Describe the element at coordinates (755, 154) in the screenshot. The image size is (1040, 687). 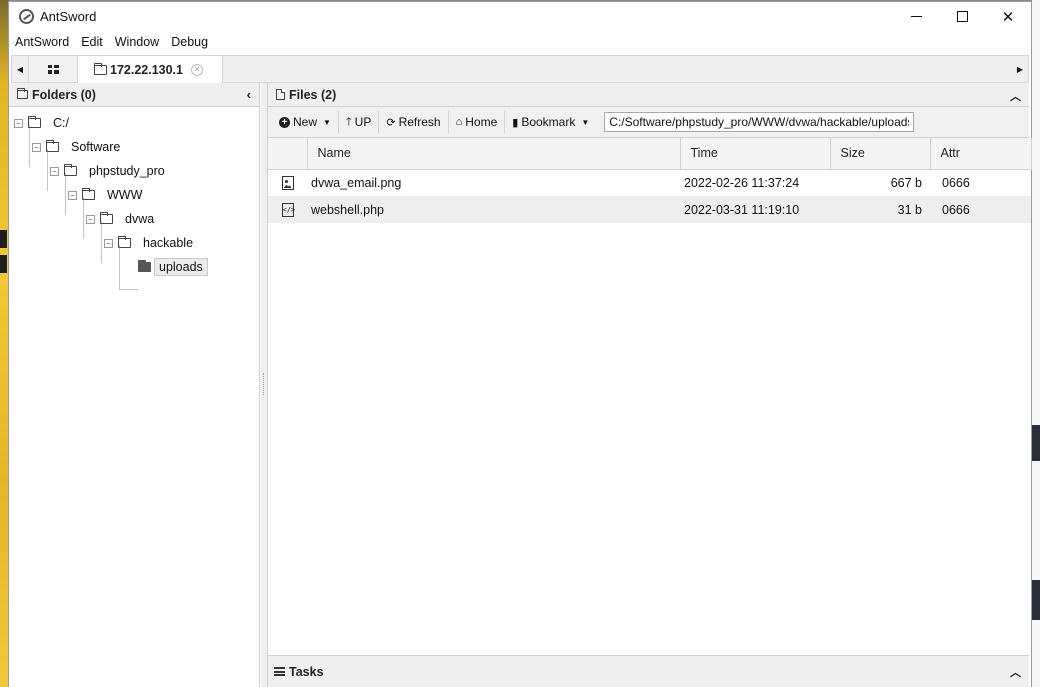
I see `column-header-time: Time` at that location.